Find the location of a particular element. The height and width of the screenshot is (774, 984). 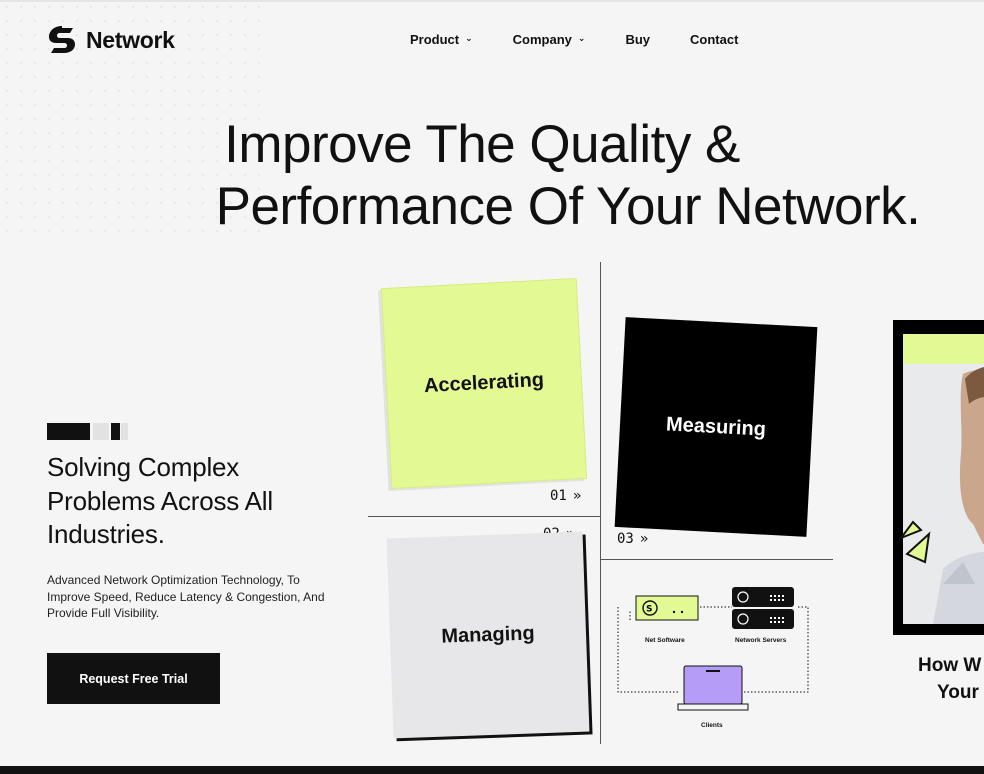

network-diagram: S is located at coordinates (713, 649).